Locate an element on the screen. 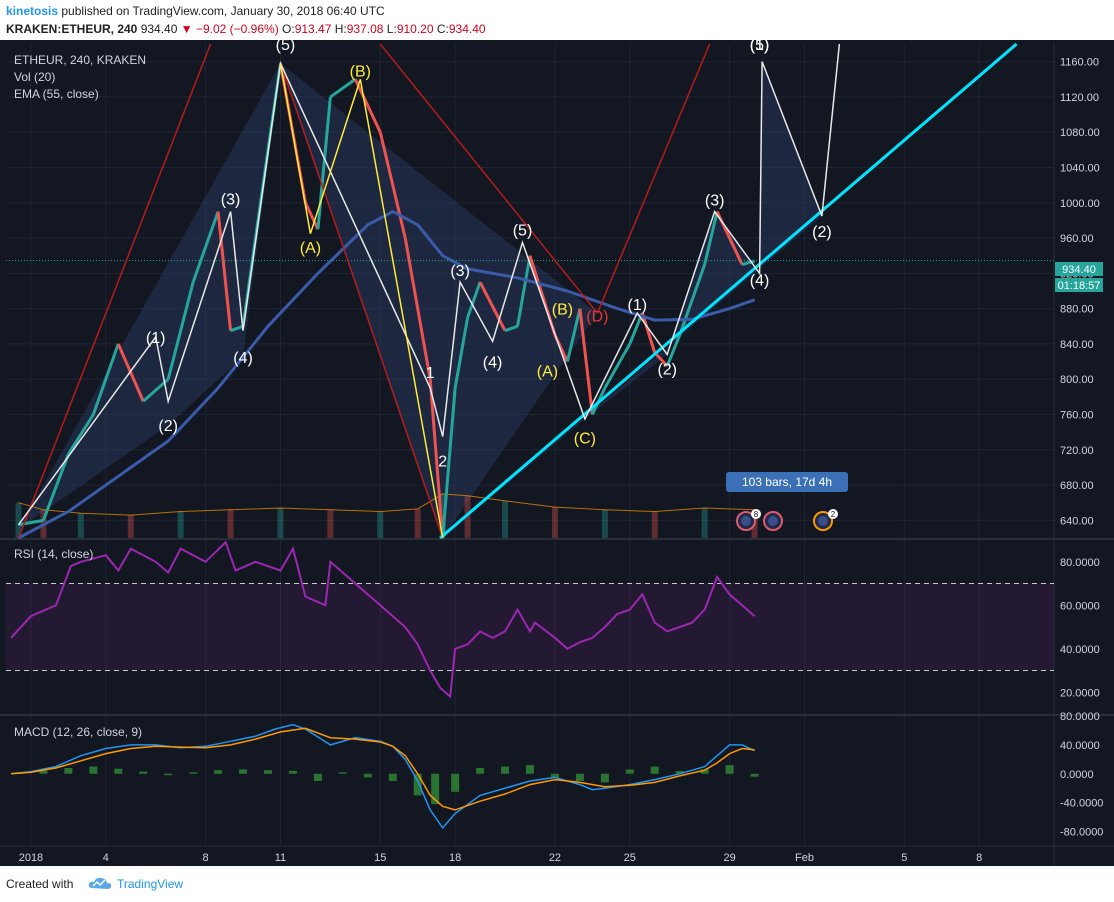 The height and width of the screenshot is (902, 1114). time-tick-1: 4 is located at coordinates (106, 858).